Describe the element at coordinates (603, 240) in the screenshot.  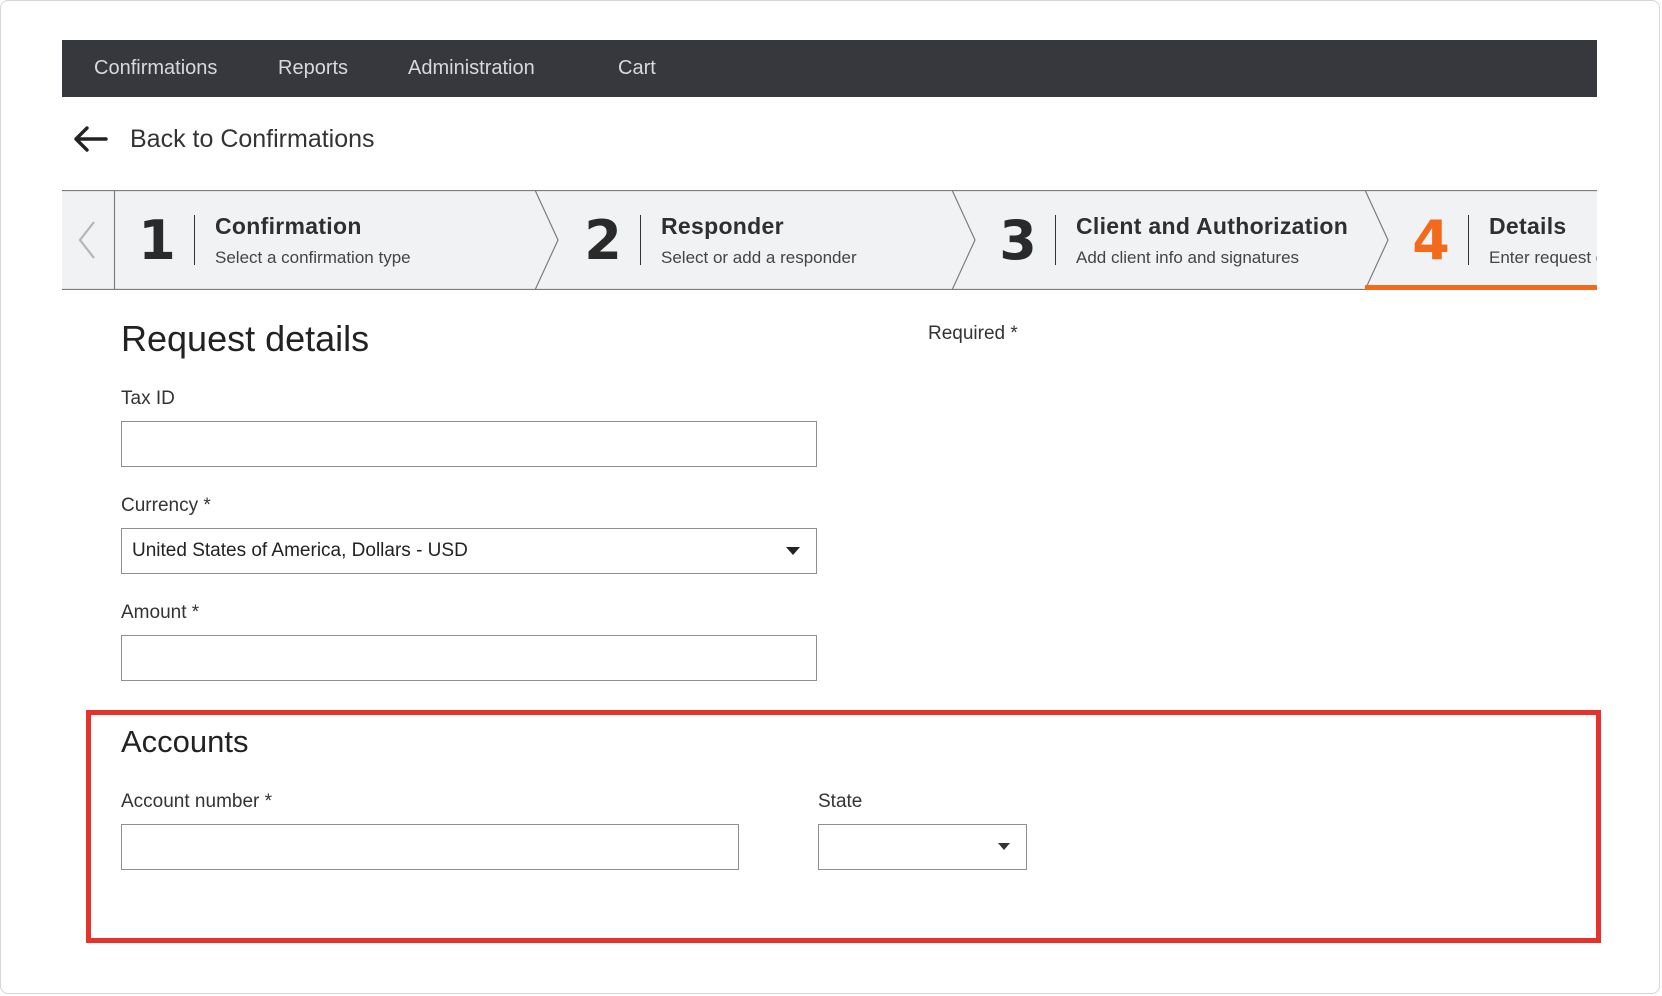
I see `step-number: 2` at that location.